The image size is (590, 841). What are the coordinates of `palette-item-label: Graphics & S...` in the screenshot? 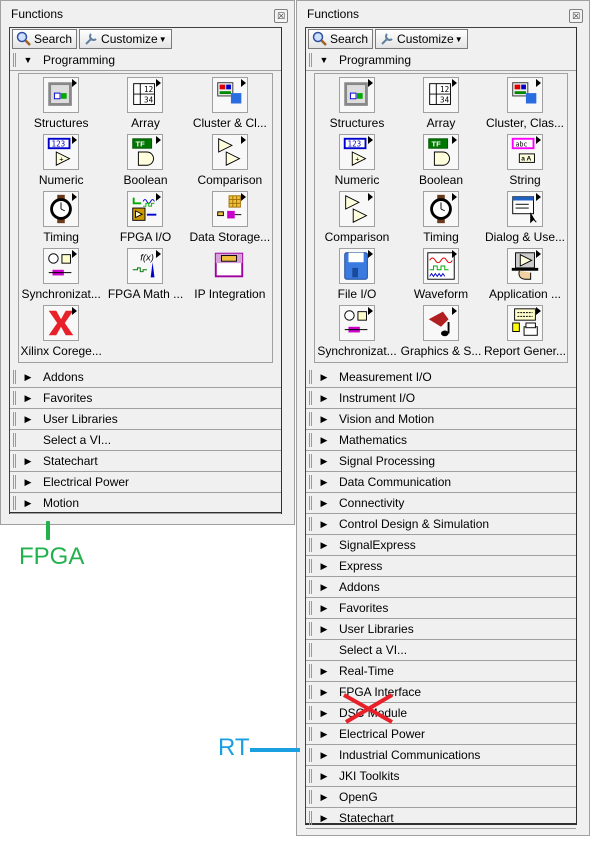 It's located at (441, 351).